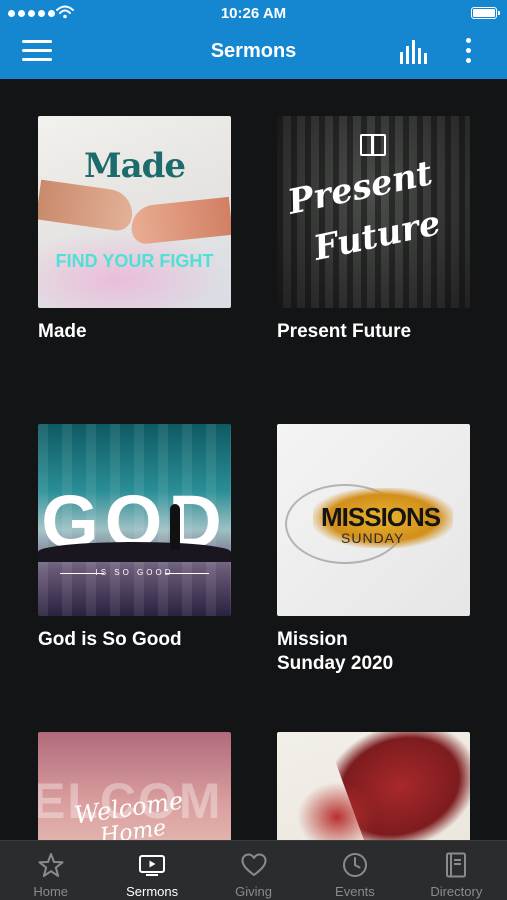 This screenshot has width=507, height=900. Describe the element at coordinates (354, 865) in the screenshot. I see `clock-icon` at that location.